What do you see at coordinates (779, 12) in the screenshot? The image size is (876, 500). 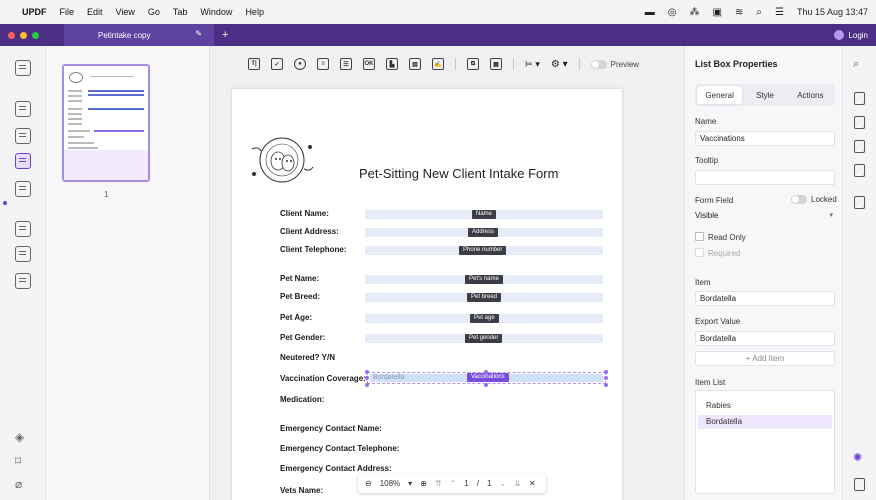 I see `control-center-icon: ☰` at bounding box center [779, 12].